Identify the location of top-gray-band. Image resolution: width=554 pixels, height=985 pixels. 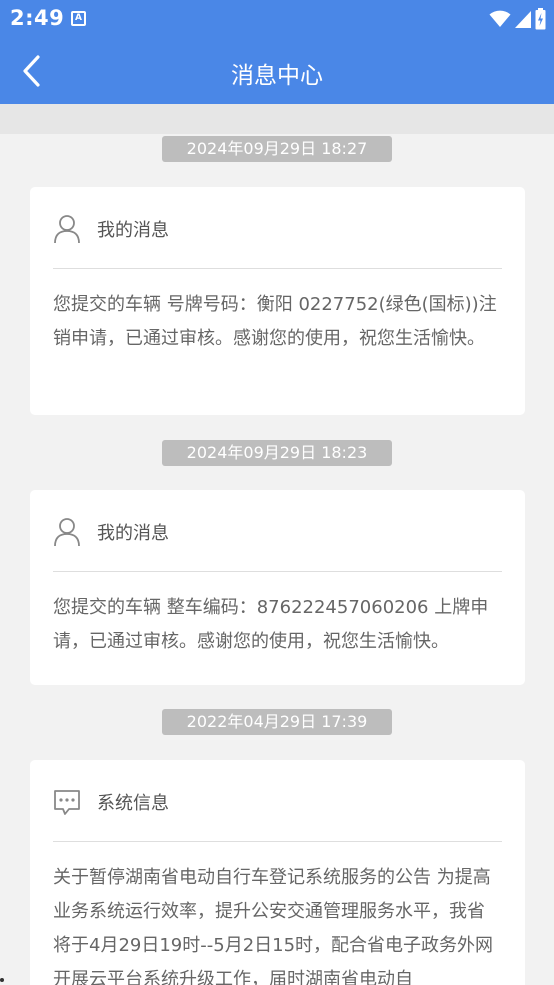
(277, 119).